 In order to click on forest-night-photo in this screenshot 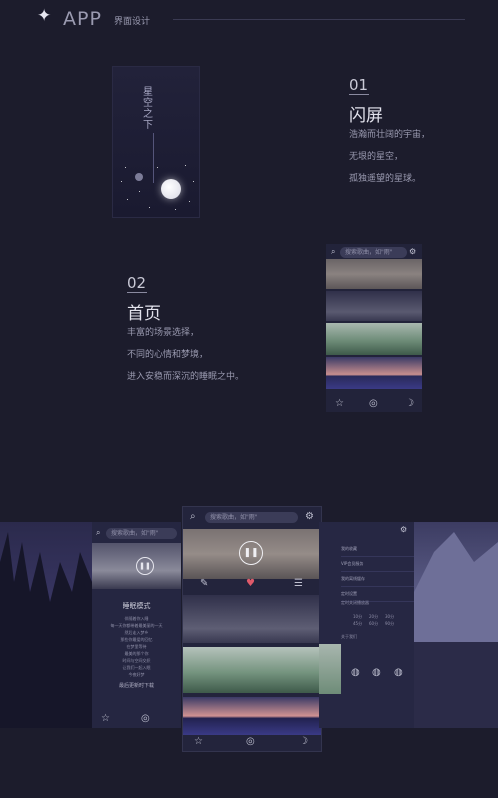, I will do `click(46, 625)`.